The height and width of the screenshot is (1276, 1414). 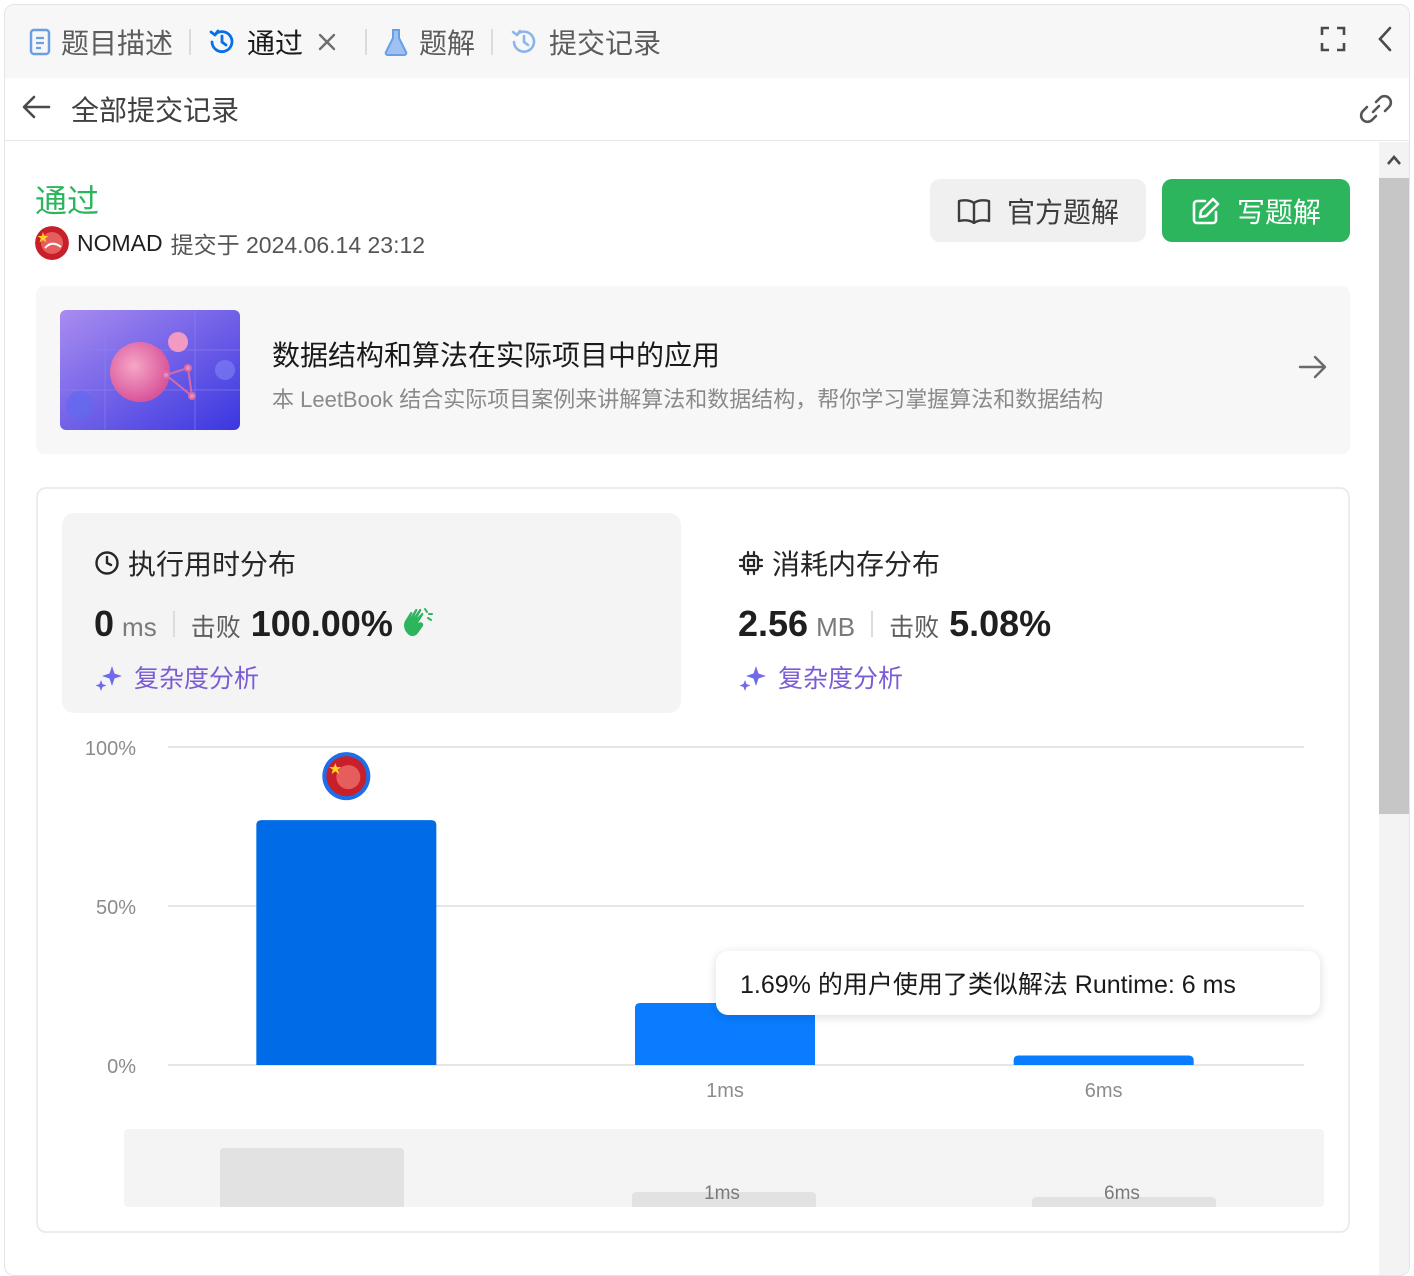 I want to click on x-tick-label: 1ms, so click(x=725, y=1091).